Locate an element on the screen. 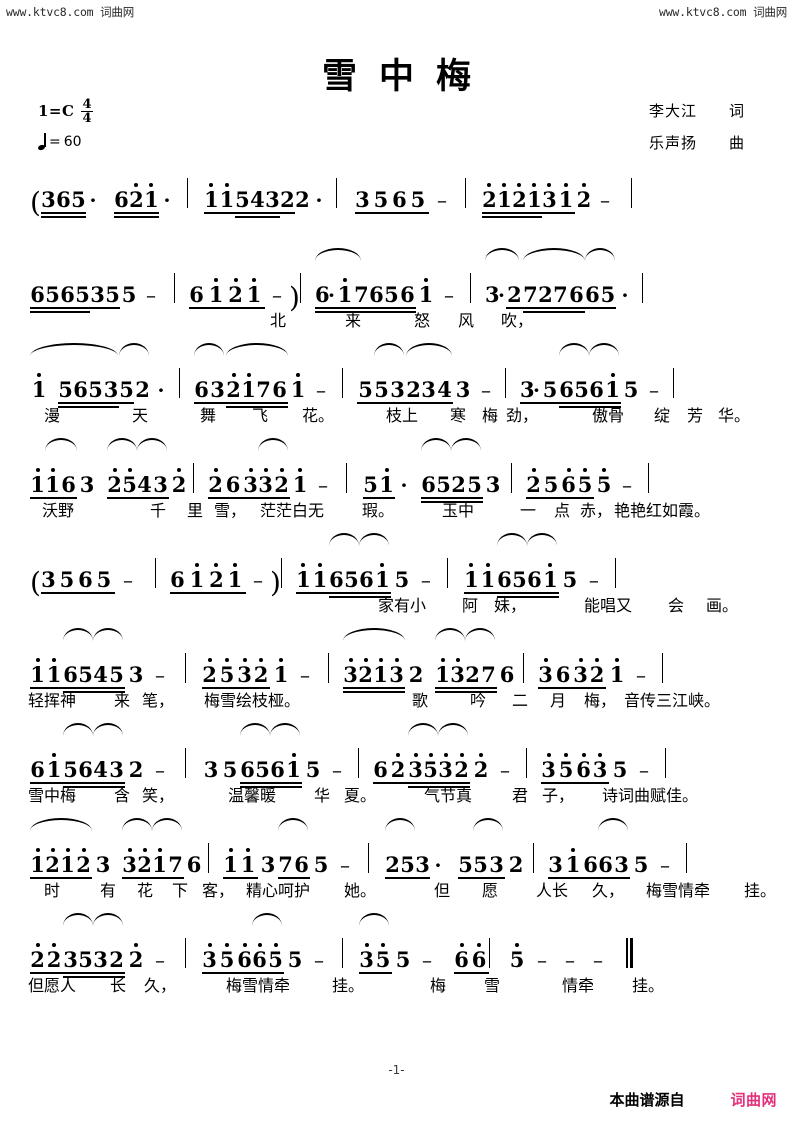  lyric-syllable: 千 is located at coordinates (158, 510).